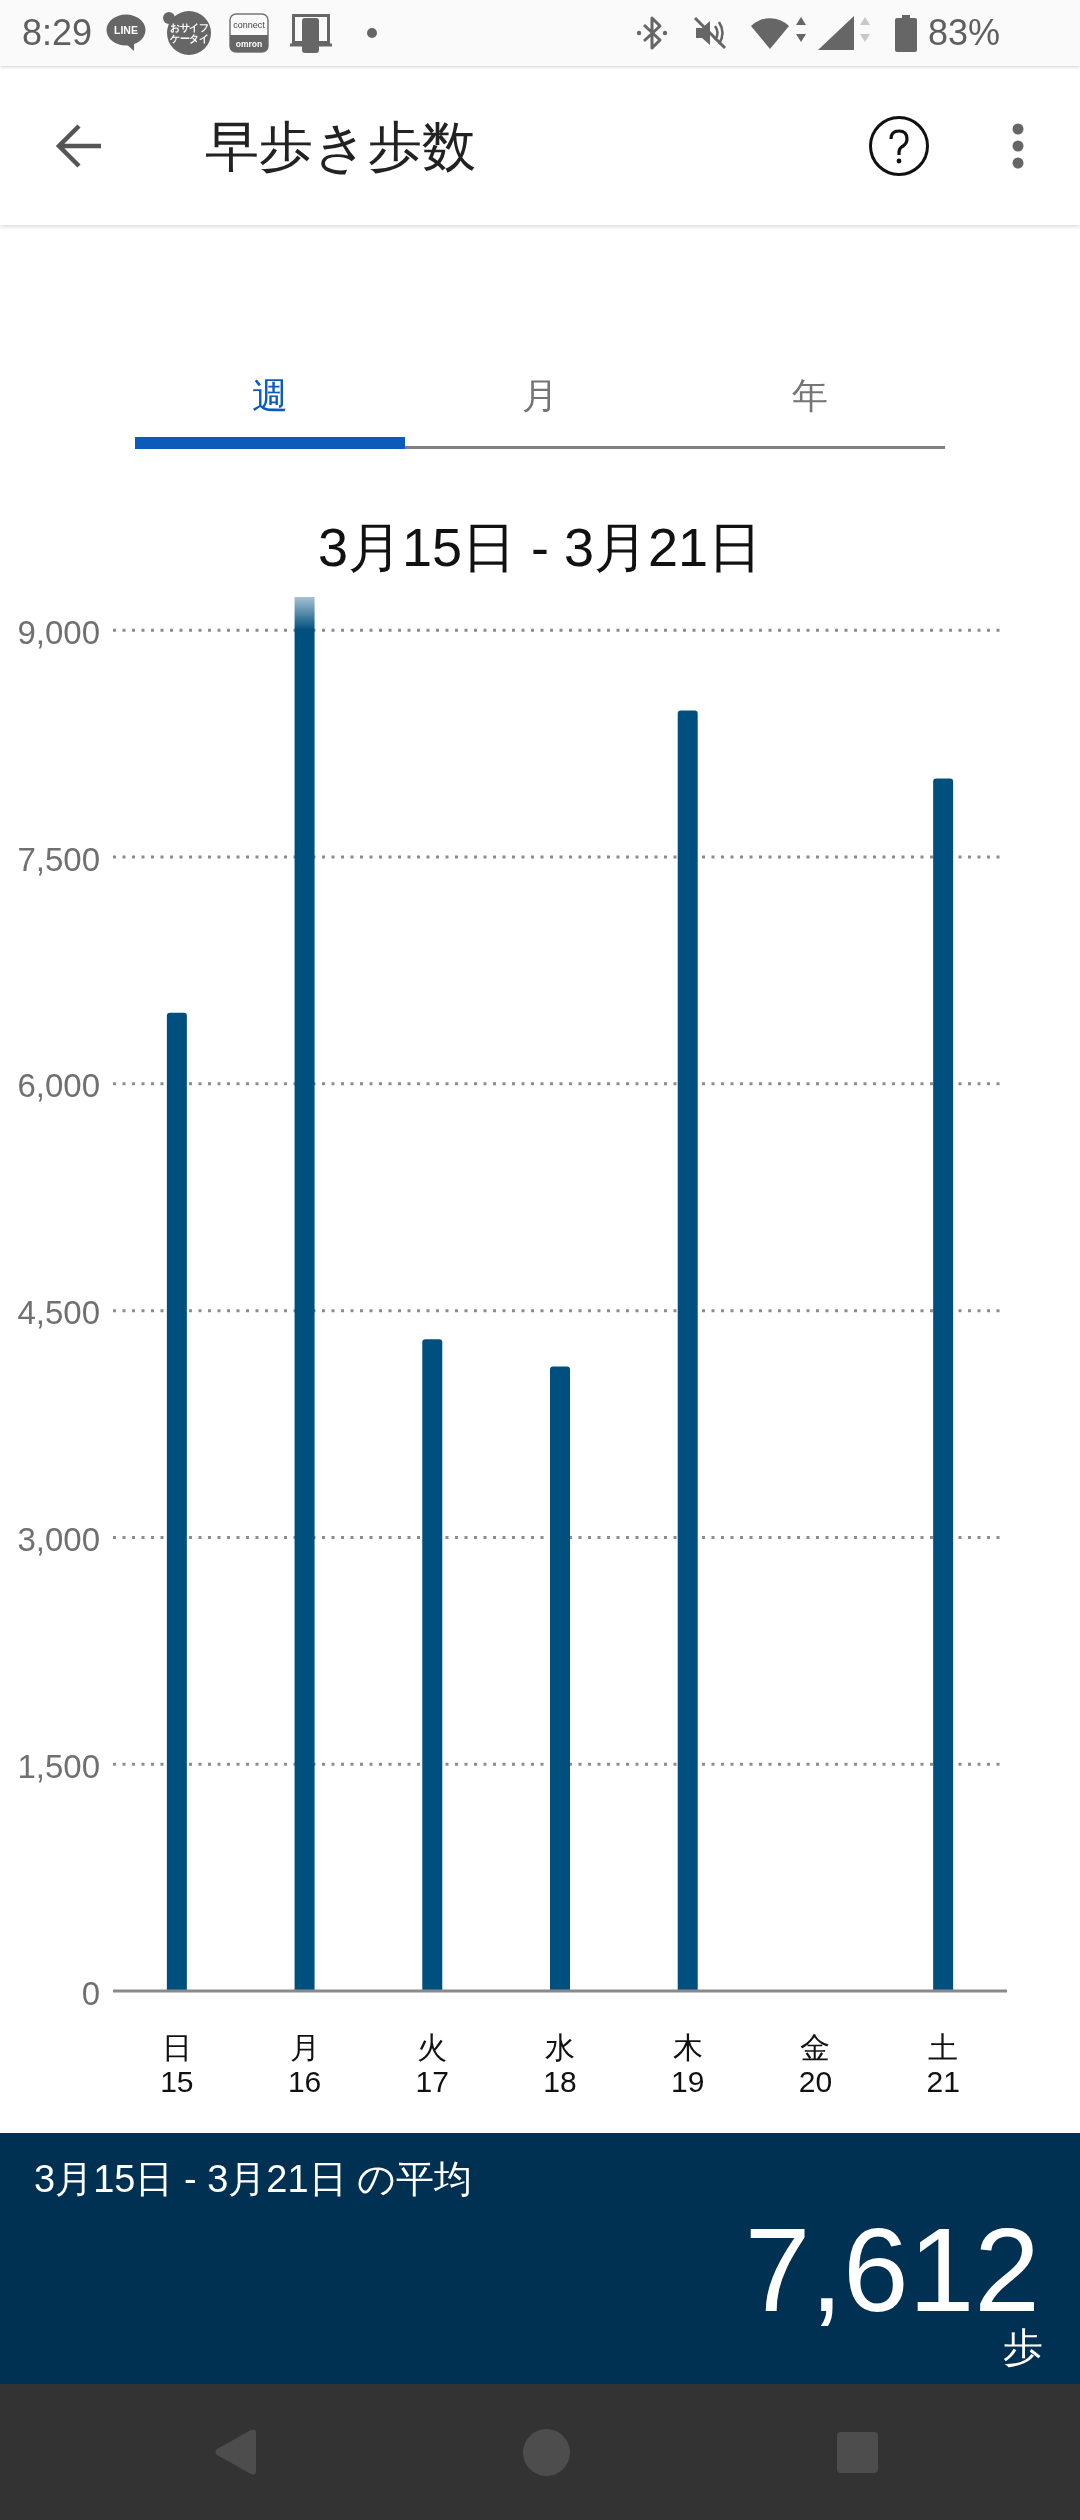 The image size is (1080, 2520). Describe the element at coordinates (270, 404) in the screenshot. I see `period-tab: 週` at that location.